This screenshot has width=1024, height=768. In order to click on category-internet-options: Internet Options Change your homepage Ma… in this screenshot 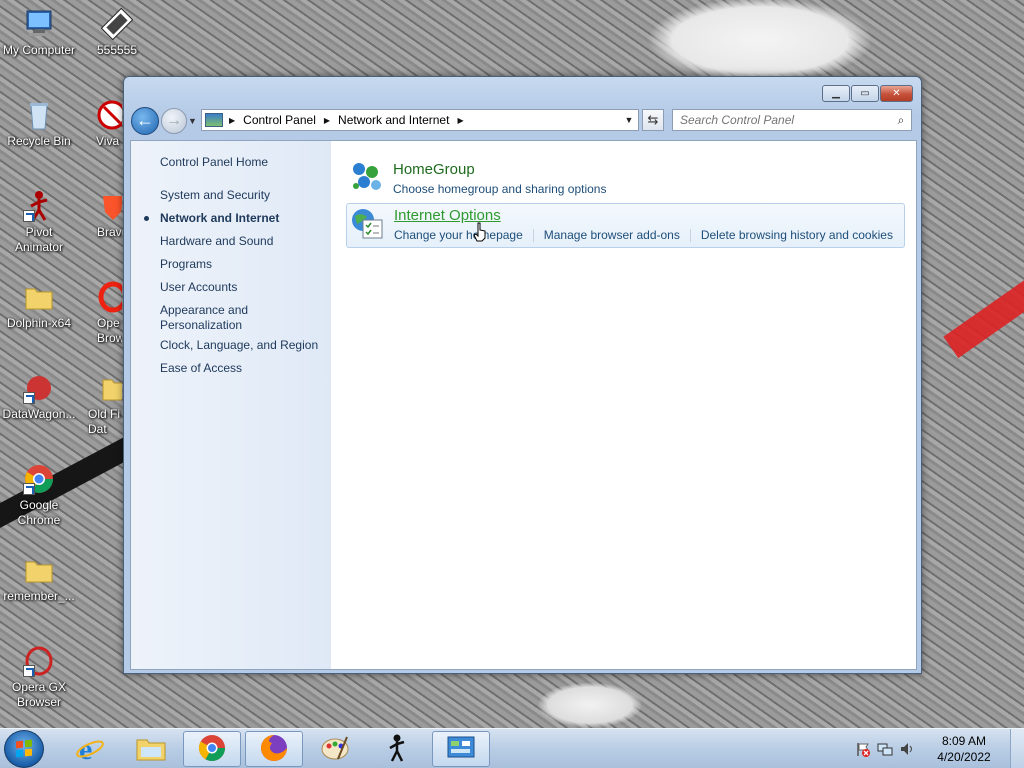, I will do `click(625, 225)`.